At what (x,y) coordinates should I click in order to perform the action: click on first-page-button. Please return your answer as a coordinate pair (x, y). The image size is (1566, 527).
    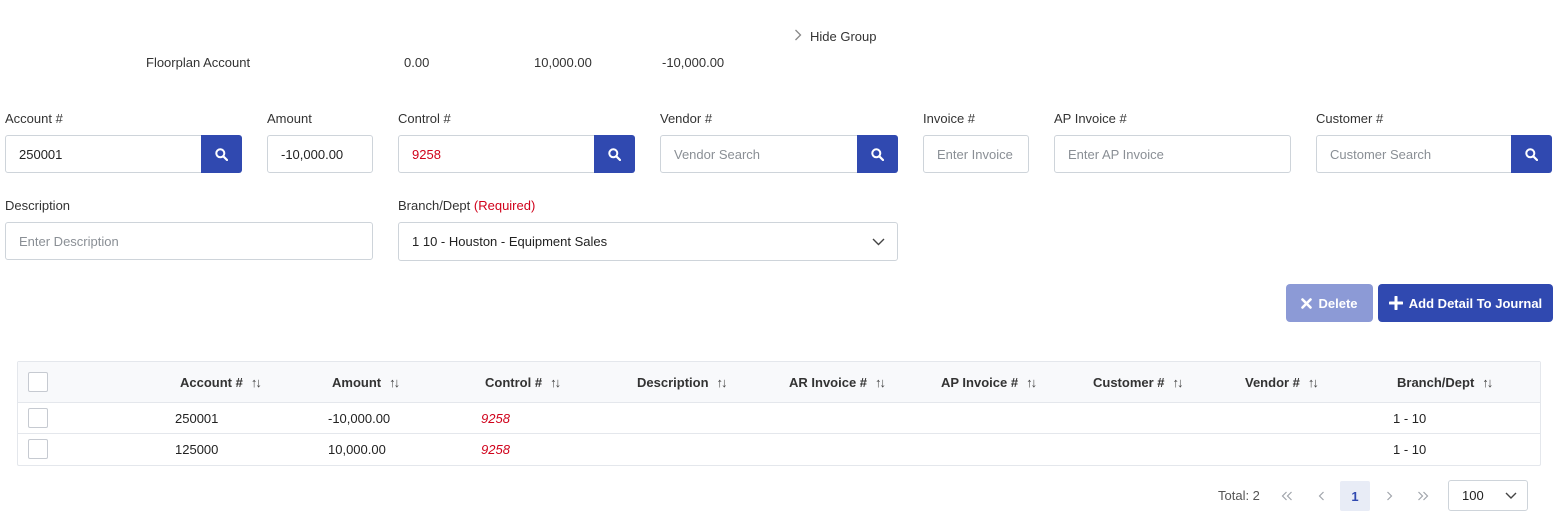
    Looking at the image, I should click on (1287, 496).